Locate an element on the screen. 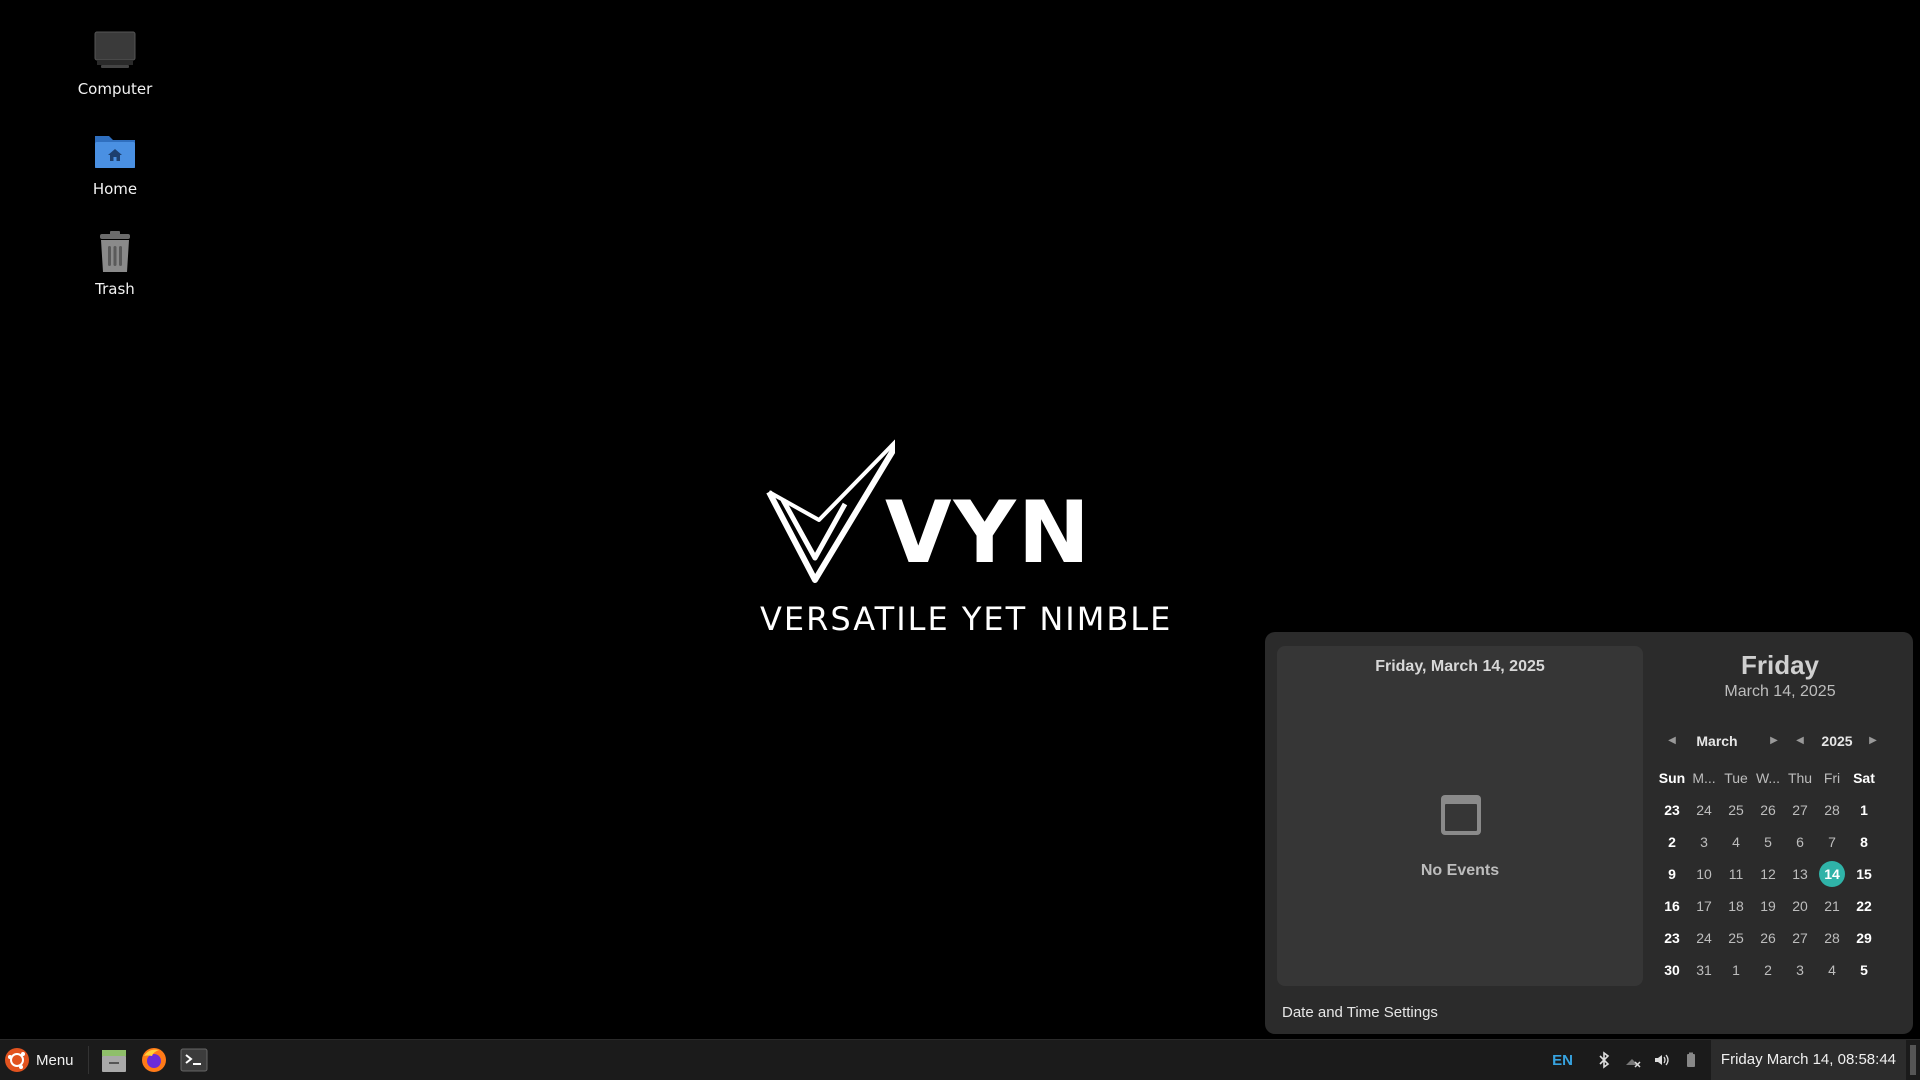 Image resolution: width=1920 pixels, height=1080 pixels. calendar-empty-icon is located at coordinates (1461, 815).